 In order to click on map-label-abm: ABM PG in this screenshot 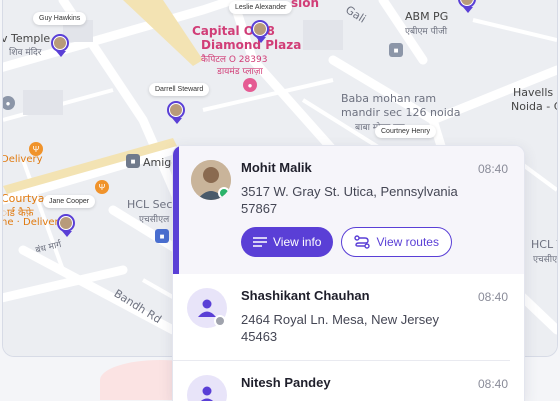, I will do `click(427, 16)`.